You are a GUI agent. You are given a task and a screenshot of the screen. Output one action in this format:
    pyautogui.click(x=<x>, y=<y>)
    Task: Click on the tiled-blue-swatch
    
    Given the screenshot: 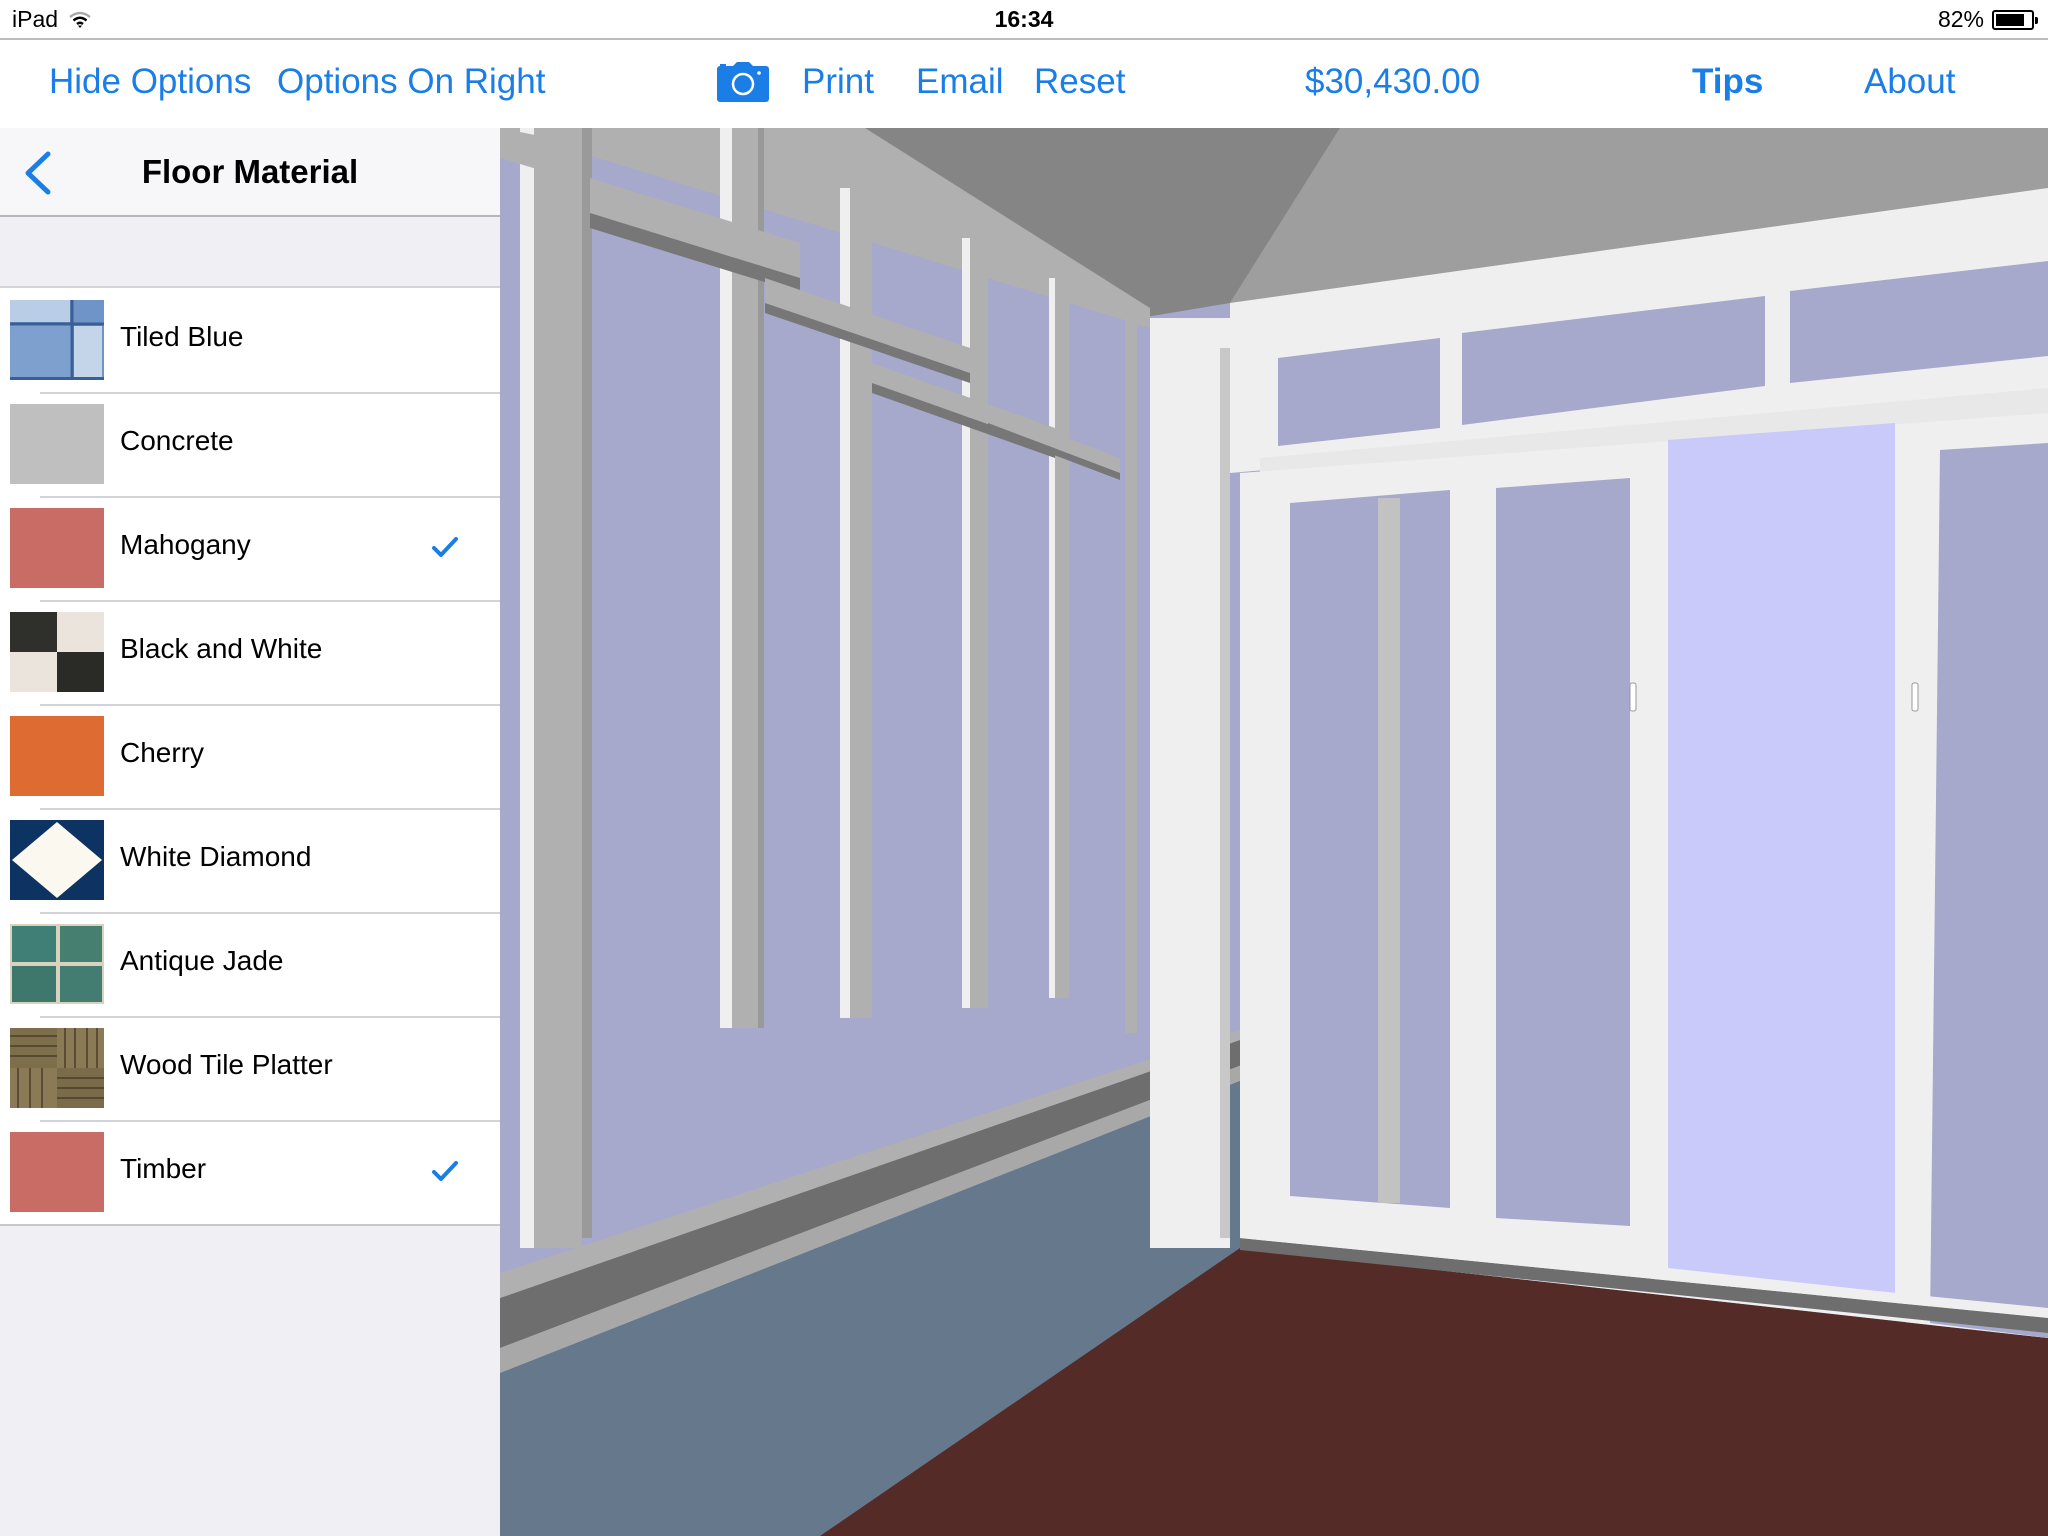 What is the action you would take?
    pyautogui.click(x=57, y=340)
    